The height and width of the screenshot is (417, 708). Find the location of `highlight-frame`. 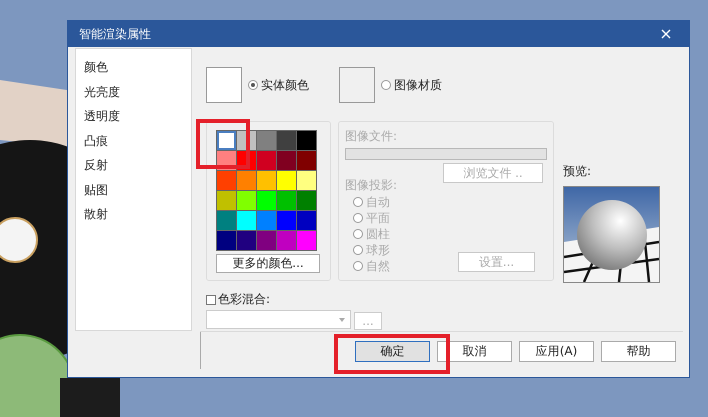

highlight-frame is located at coordinates (223, 144).